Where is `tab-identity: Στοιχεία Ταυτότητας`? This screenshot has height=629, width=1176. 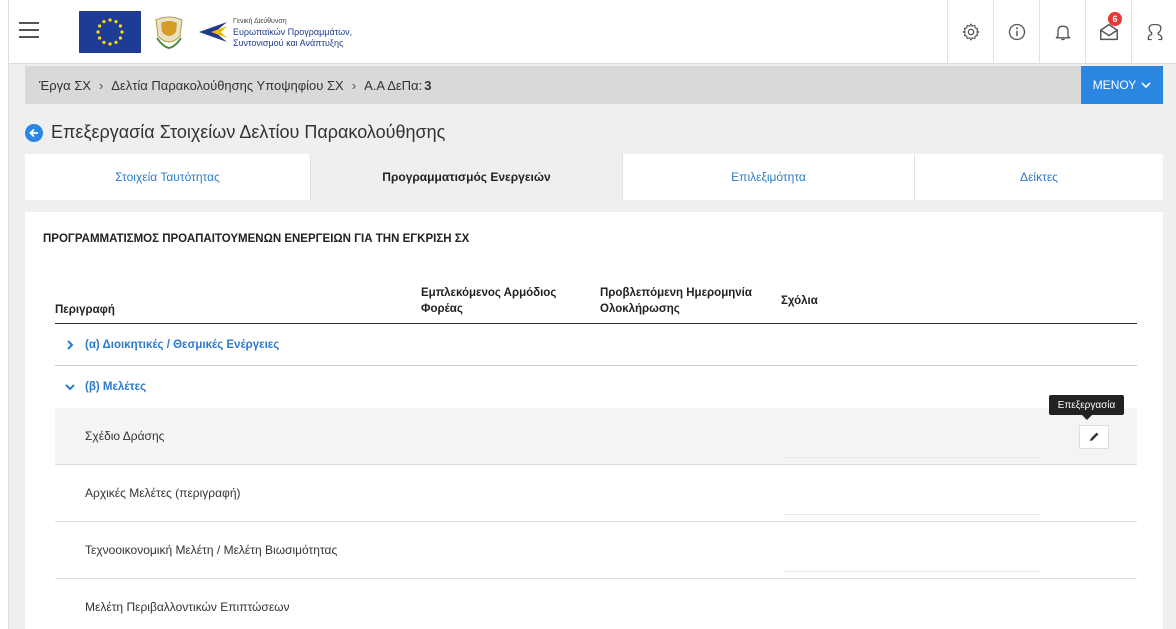
tab-identity: Στοιχεία Ταυτότητας is located at coordinates (168, 177).